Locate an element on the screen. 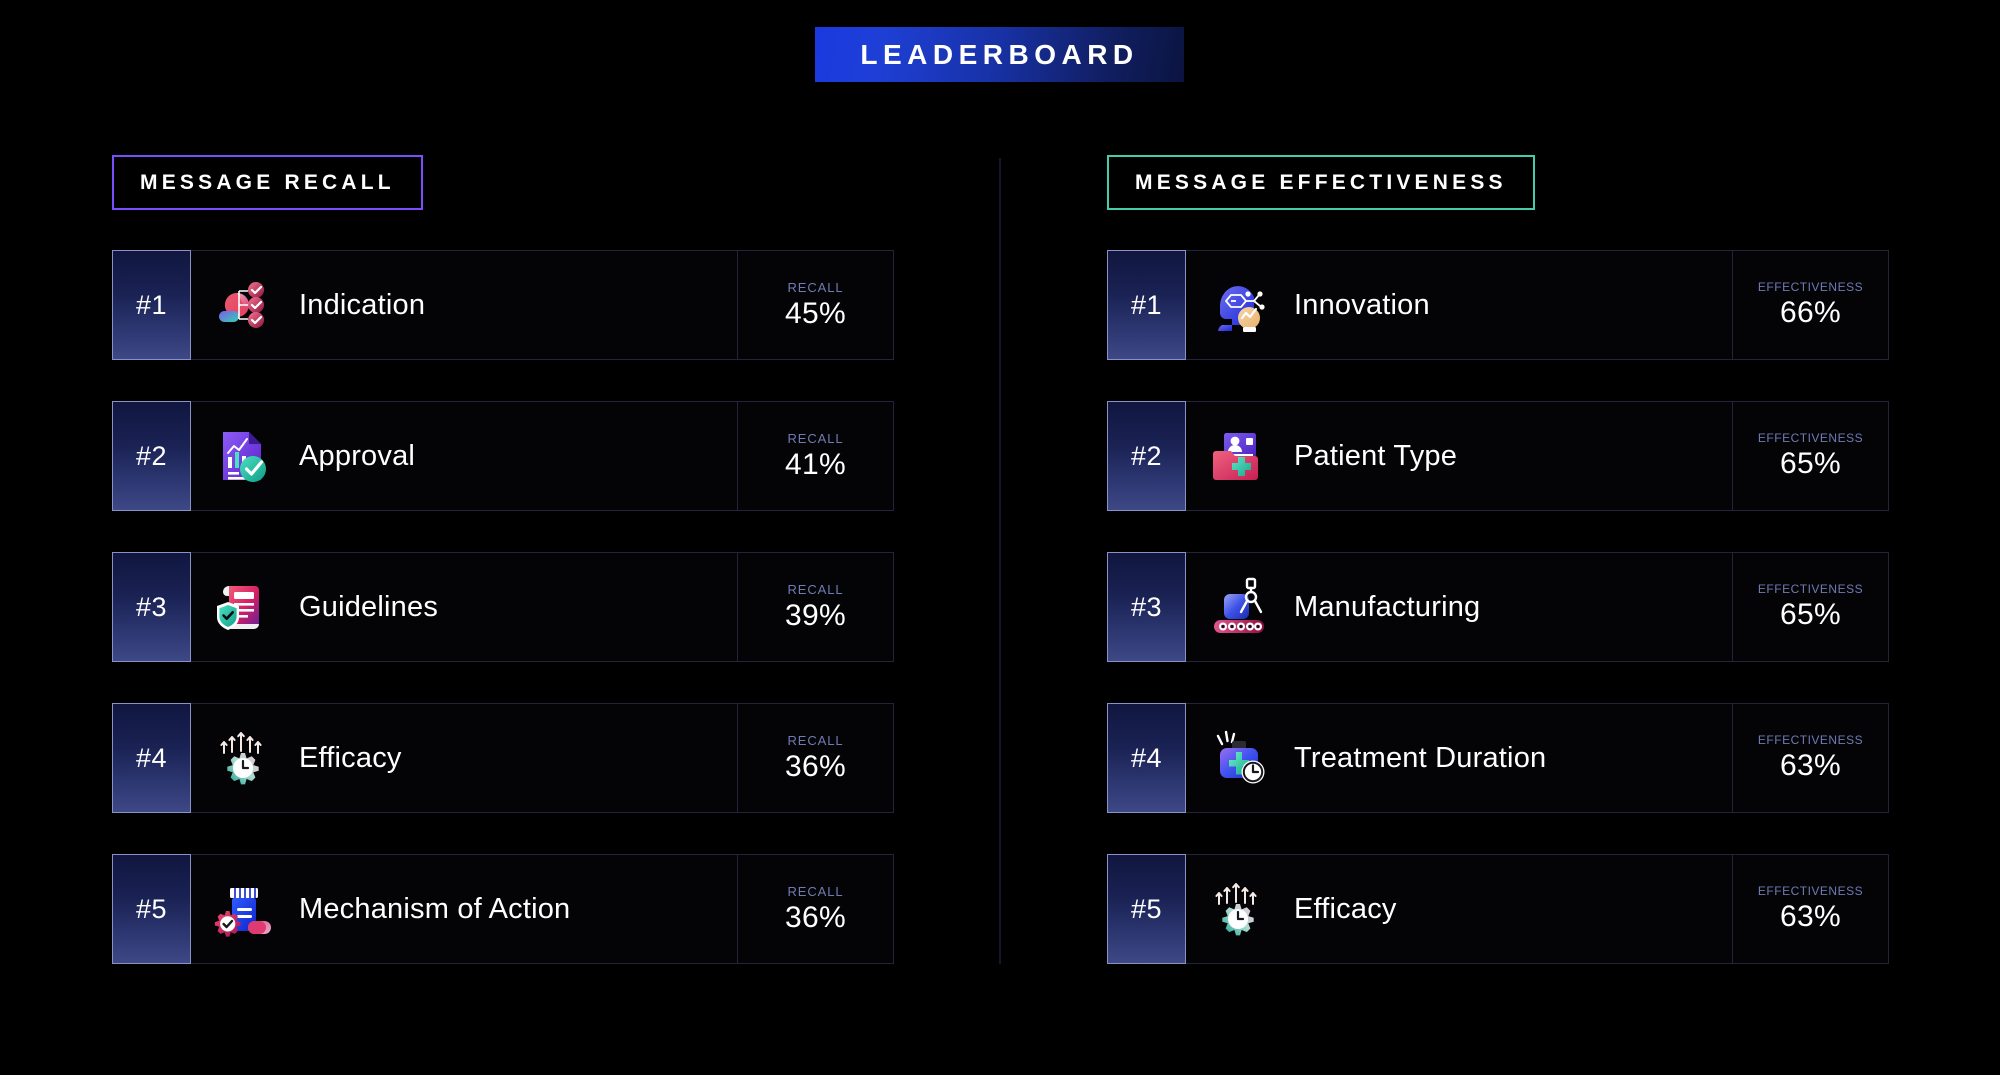 This screenshot has height=1075, width=2000. section-title: MESSAGE RECALL is located at coordinates (267, 182).